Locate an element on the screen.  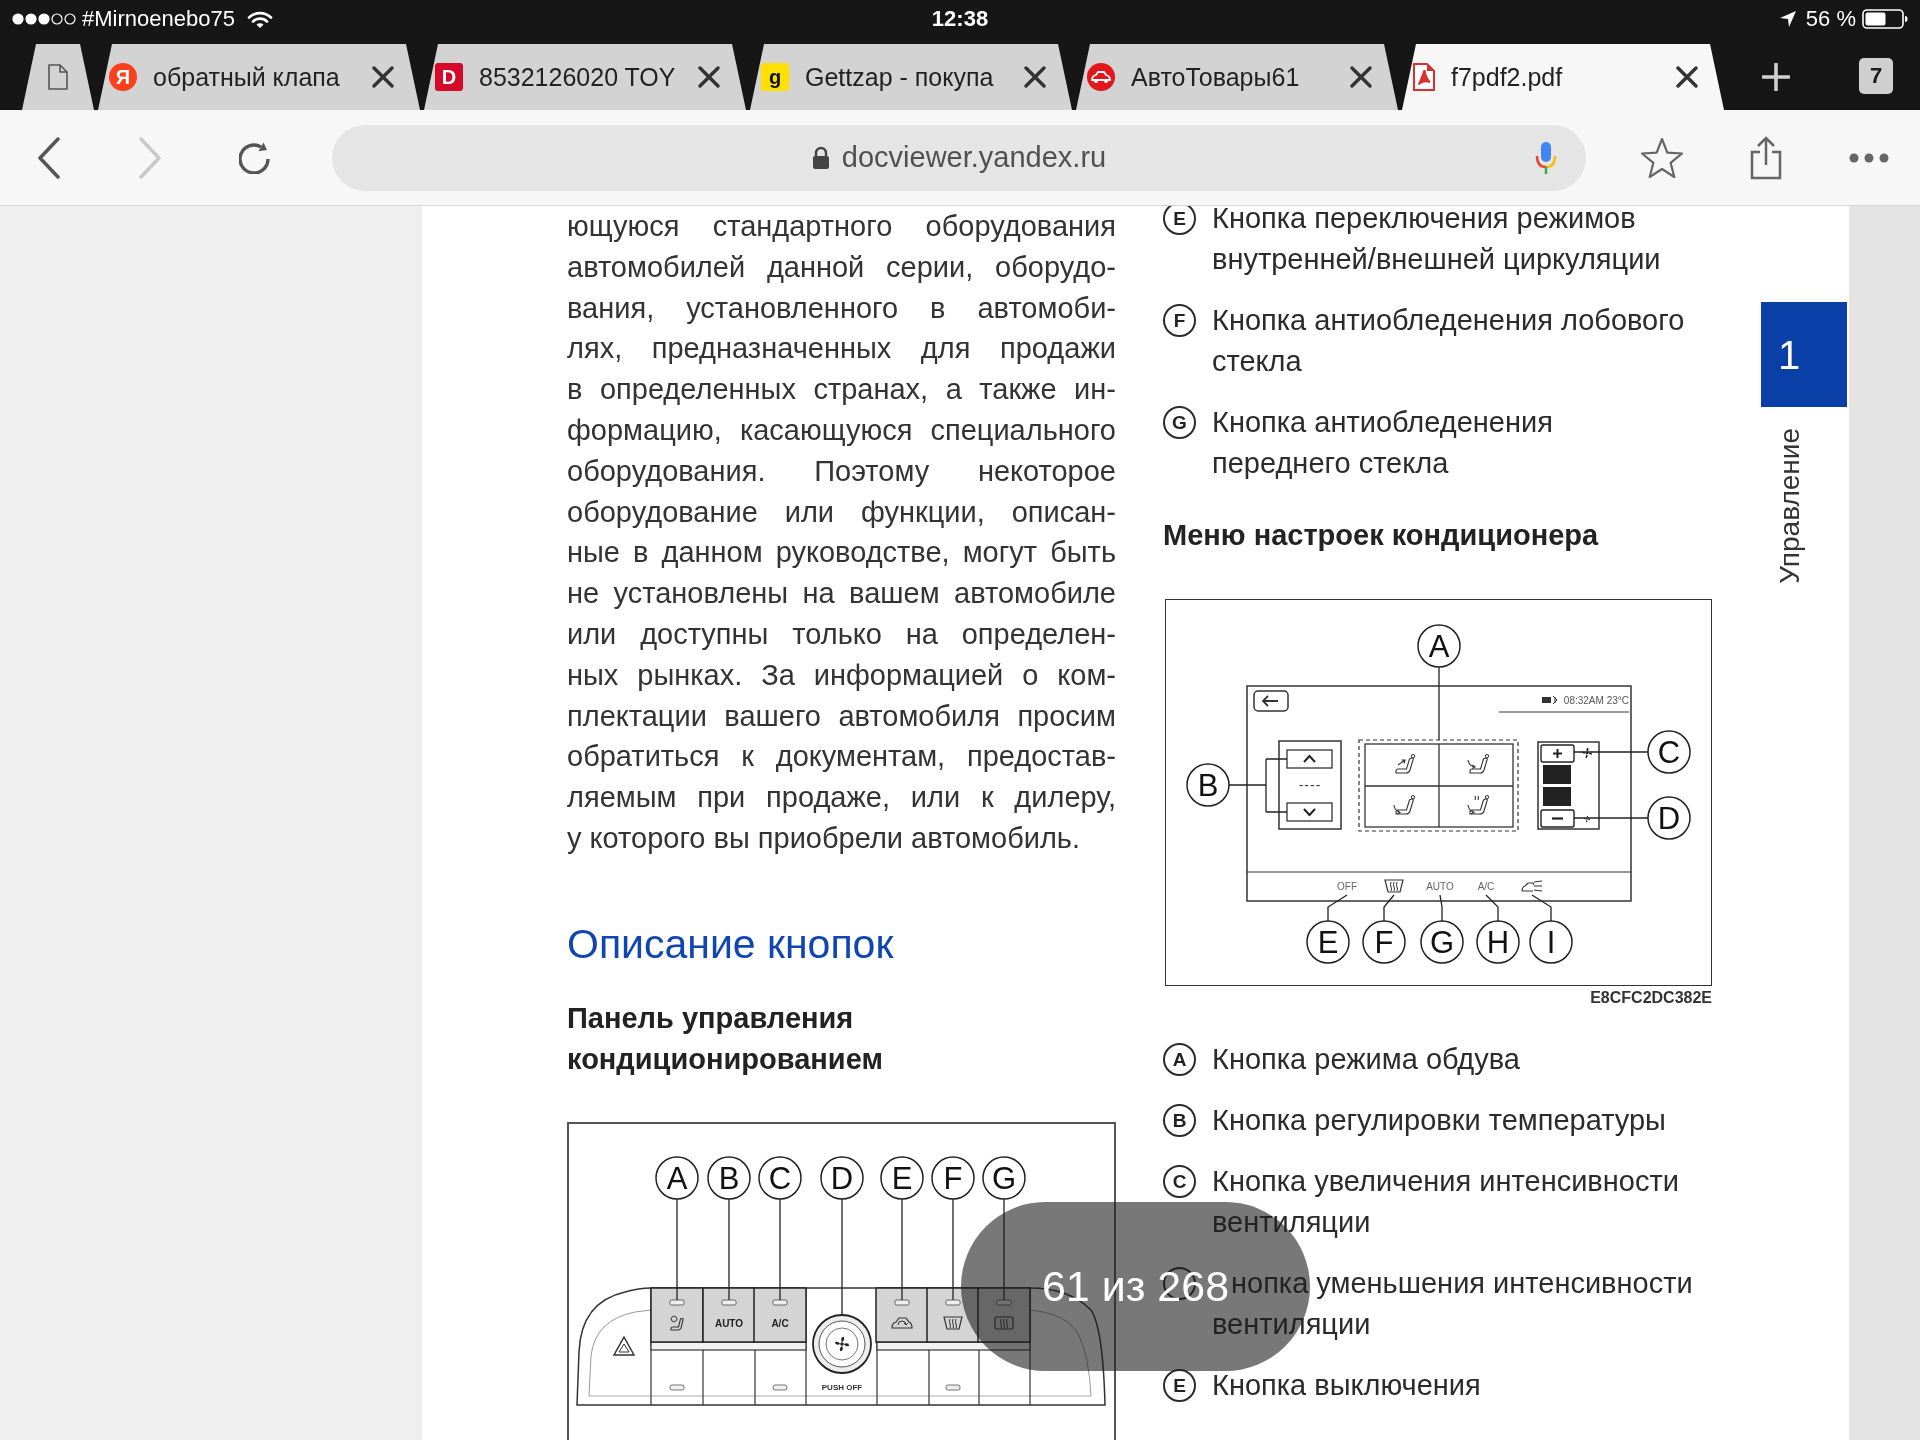
chapter-thumb-index: 1 is located at coordinates (1804, 354).